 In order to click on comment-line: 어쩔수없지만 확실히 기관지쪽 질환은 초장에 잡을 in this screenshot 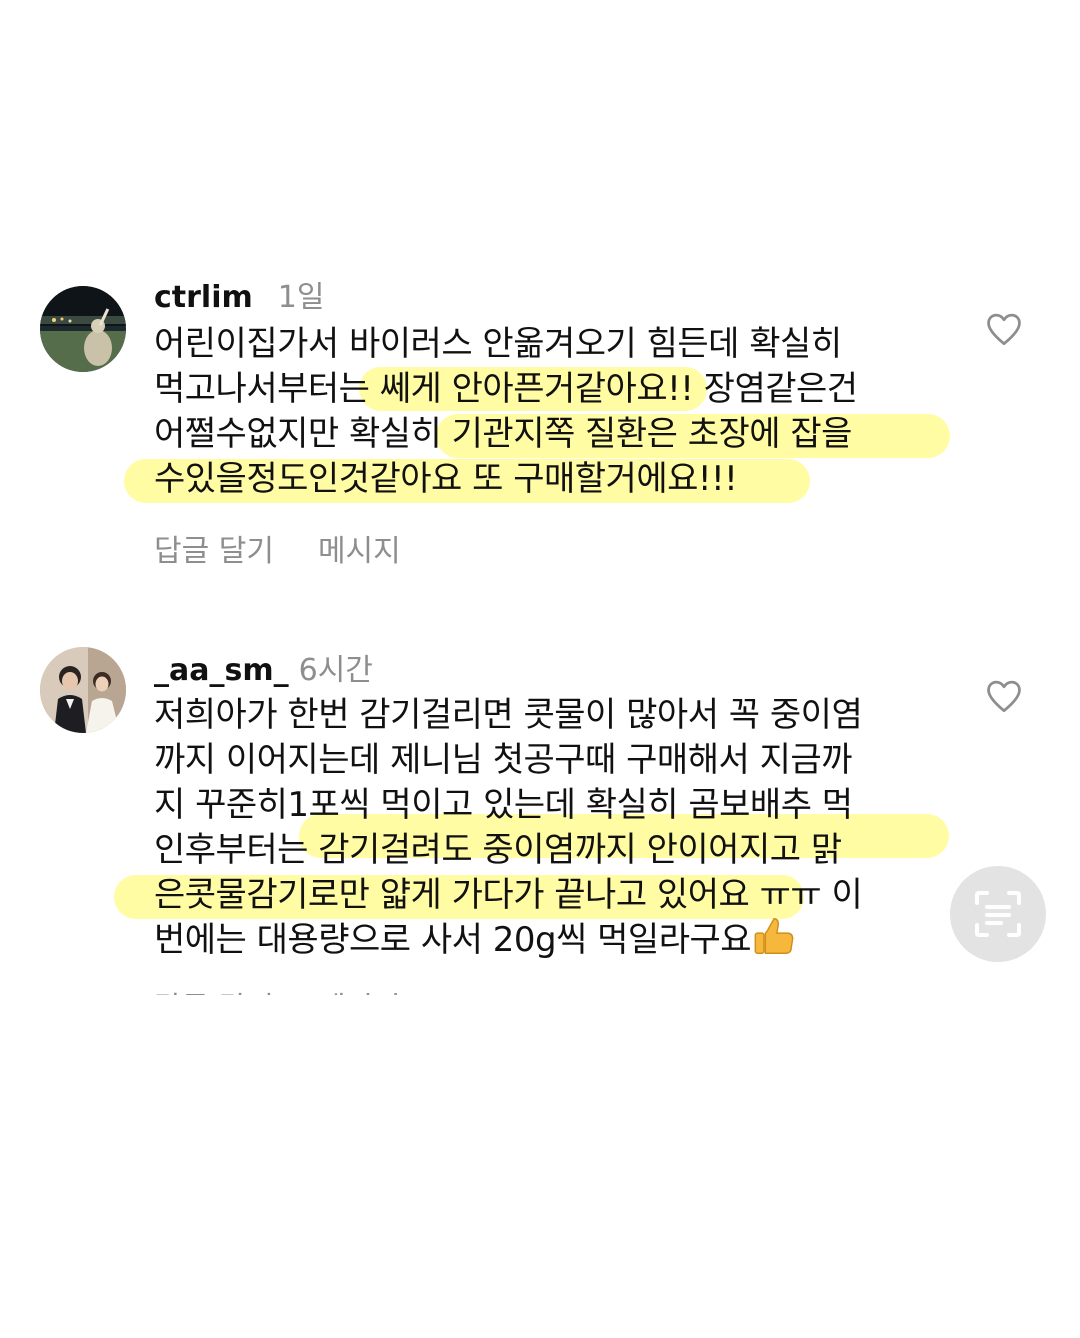, I will do `click(554, 435)`.